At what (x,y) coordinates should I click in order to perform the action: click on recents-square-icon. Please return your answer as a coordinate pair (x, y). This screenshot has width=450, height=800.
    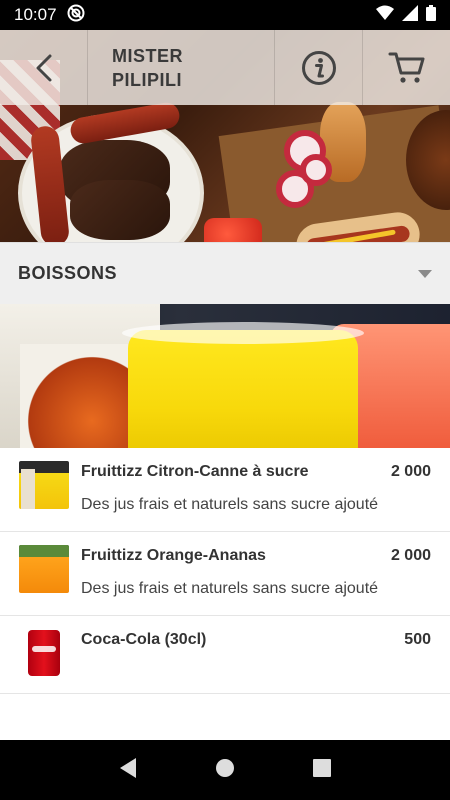
    Looking at the image, I should click on (322, 767).